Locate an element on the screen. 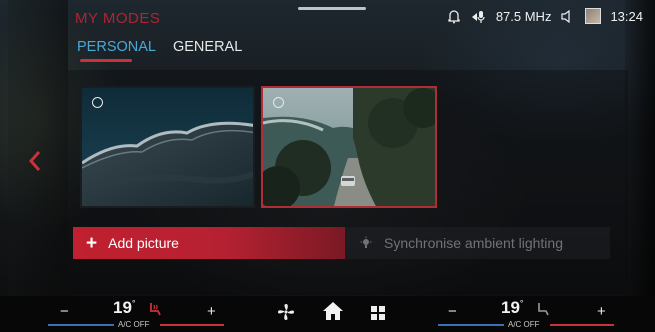 Image resolution: width=655 pixels, height=332 pixels. page-title: MY MODES is located at coordinates (118, 18).